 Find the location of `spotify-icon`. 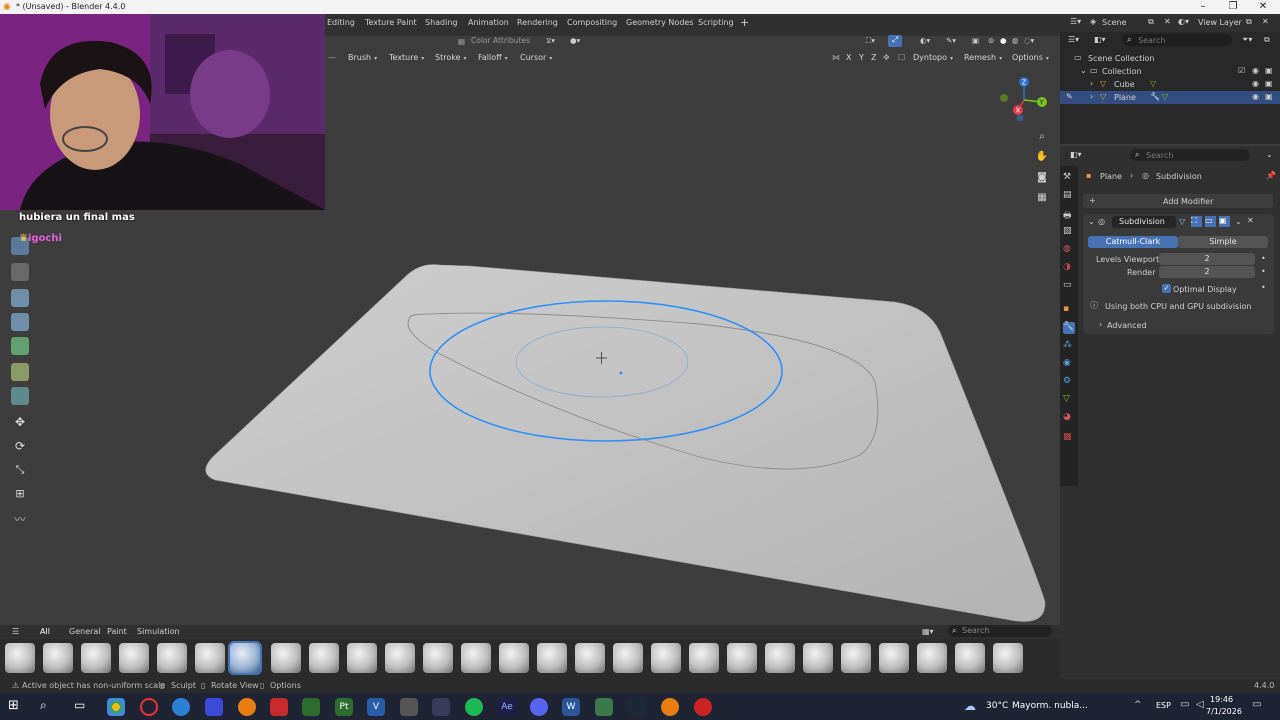

spotify-icon is located at coordinates (474, 707).